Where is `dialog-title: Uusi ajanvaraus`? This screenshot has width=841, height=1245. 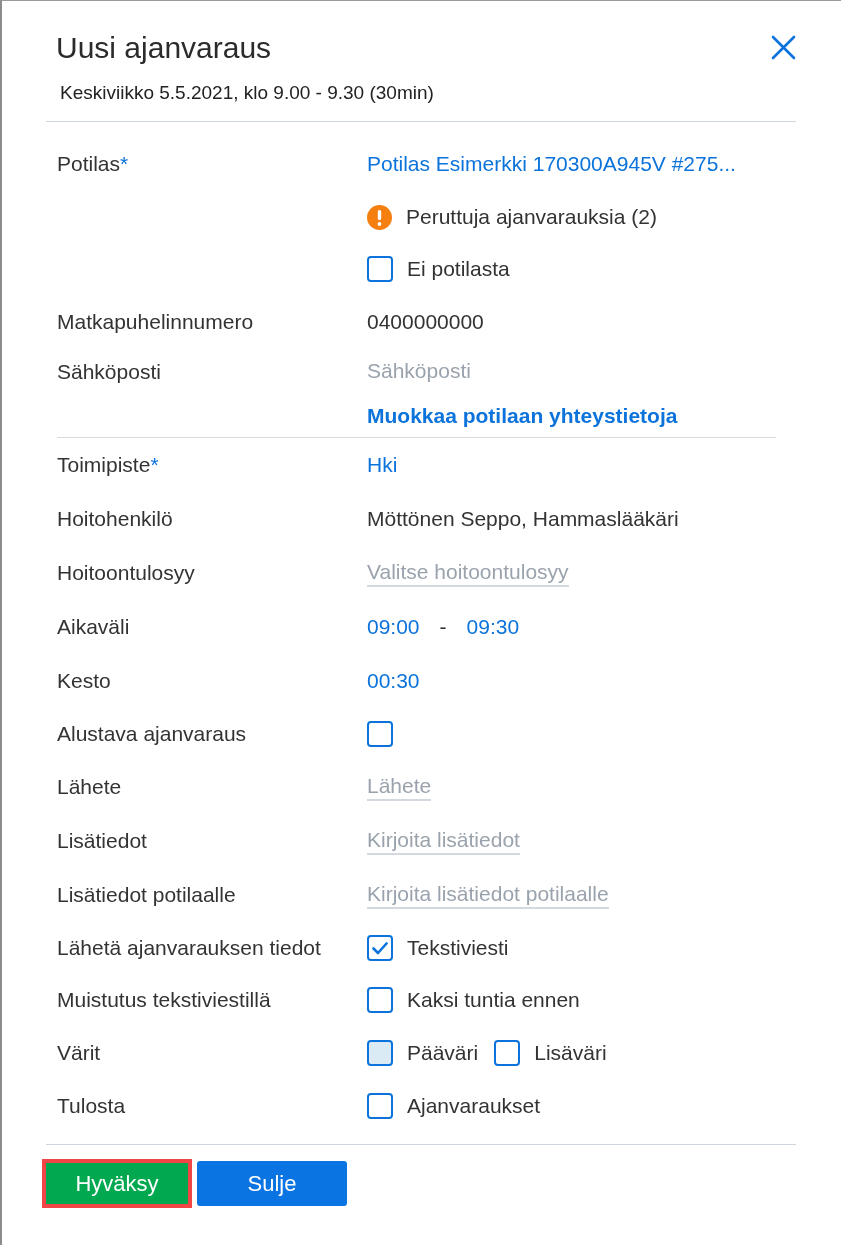 dialog-title: Uusi ajanvaraus is located at coordinates (164, 48).